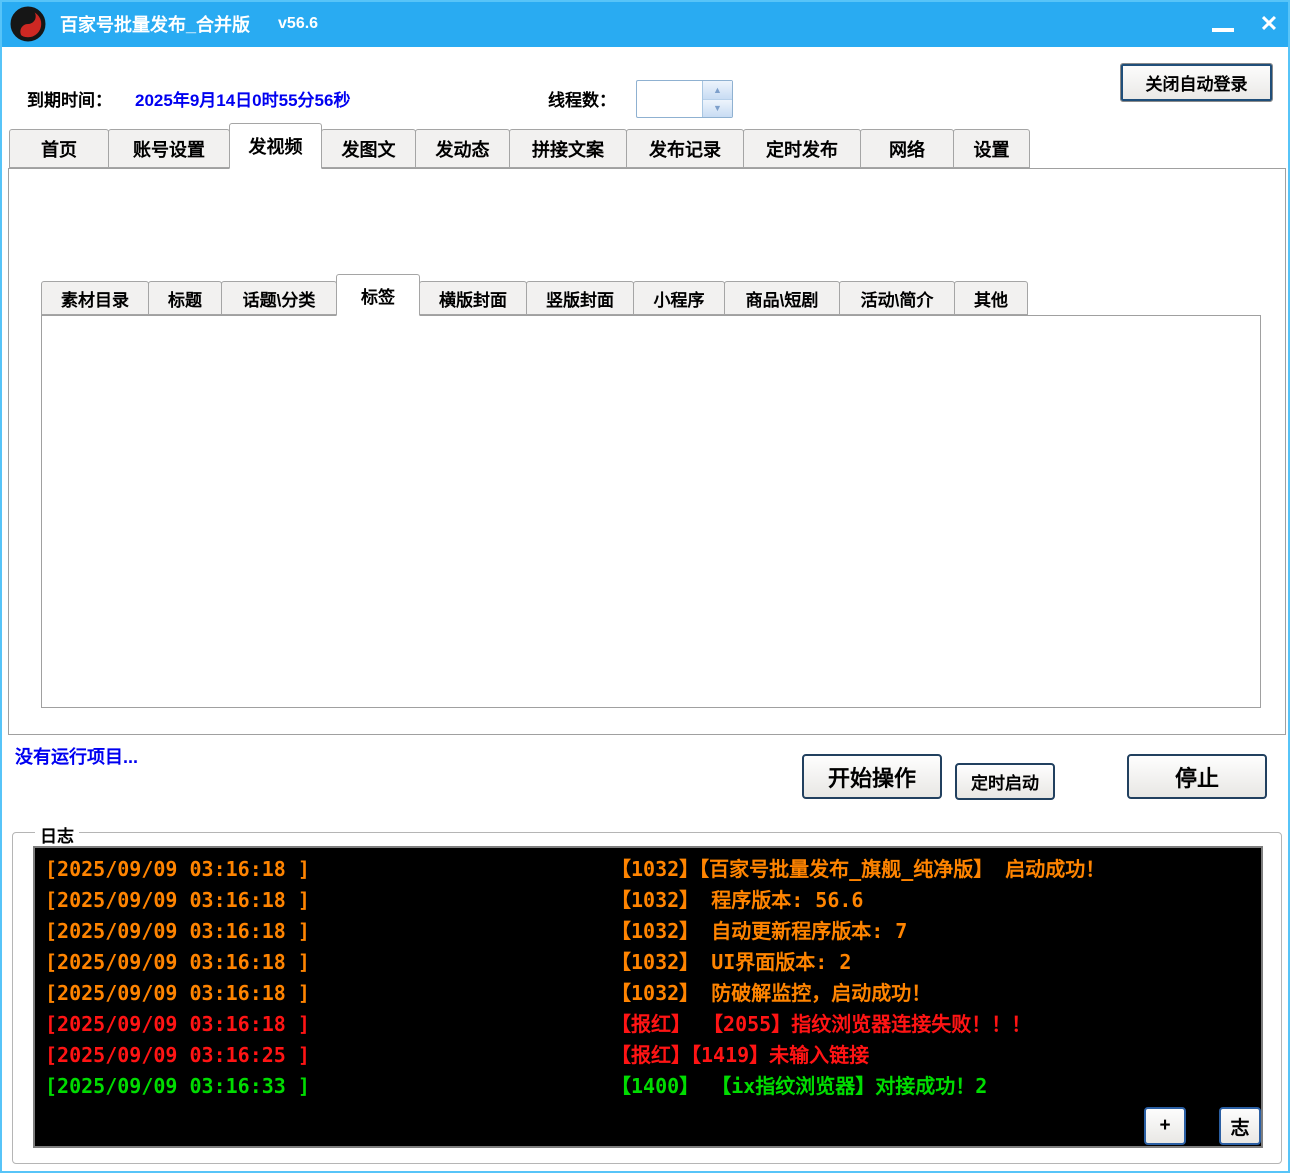 Image resolution: width=1290 pixels, height=1173 pixels. I want to click on chevron-up-icon: ▲, so click(717, 90).